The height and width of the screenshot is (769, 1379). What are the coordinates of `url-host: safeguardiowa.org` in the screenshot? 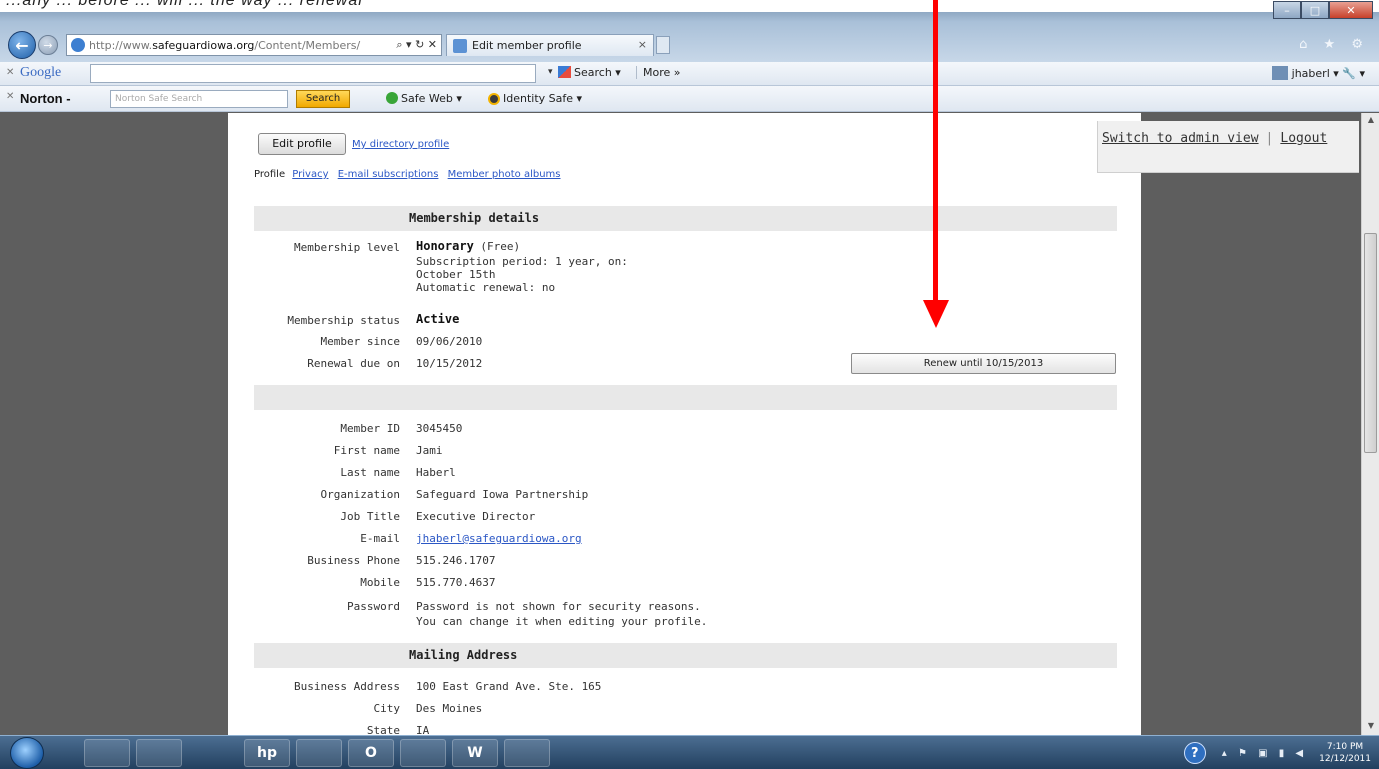 It's located at (203, 45).